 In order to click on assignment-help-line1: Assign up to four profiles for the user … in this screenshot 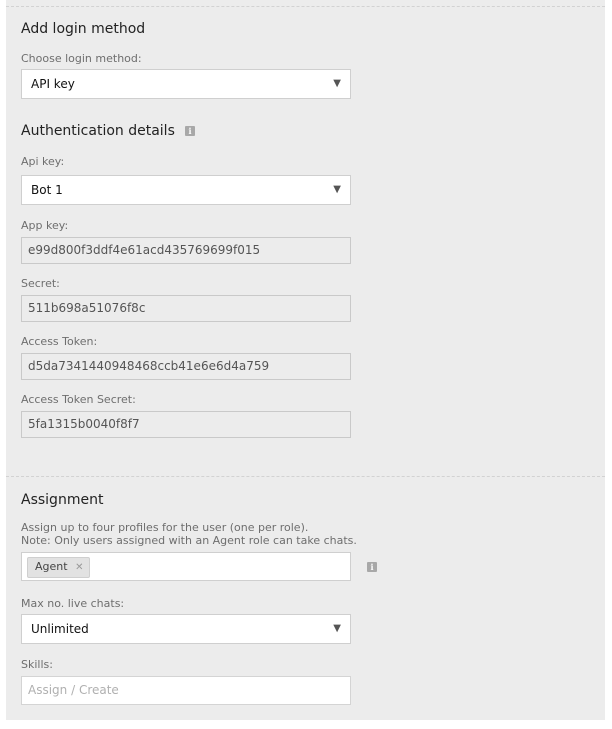, I will do `click(165, 527)`.